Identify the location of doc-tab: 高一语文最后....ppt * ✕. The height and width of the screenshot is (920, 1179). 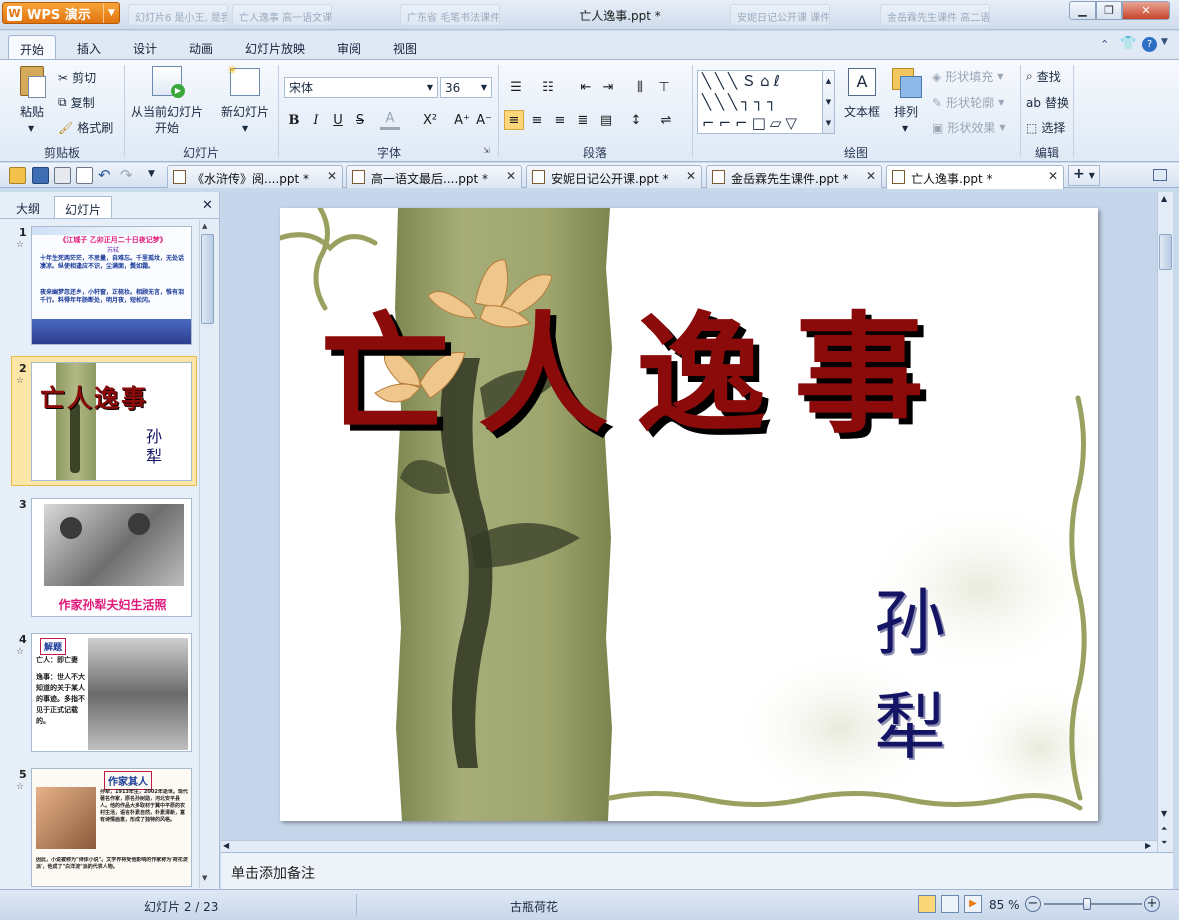
(434, 176).